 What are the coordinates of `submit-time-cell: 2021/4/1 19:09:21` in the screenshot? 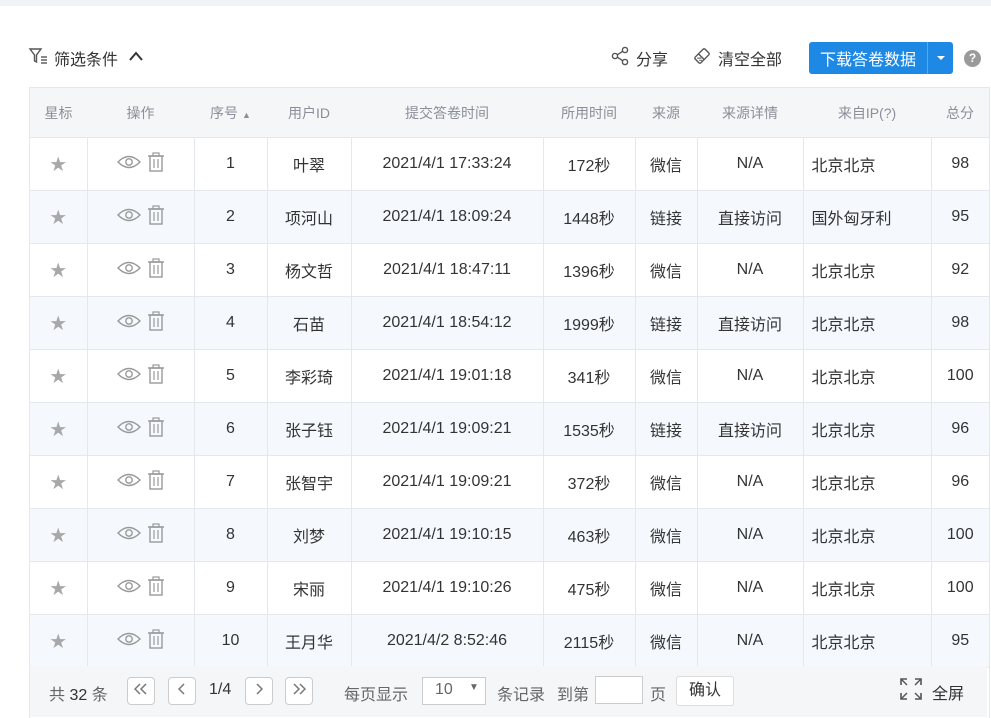 It's located at (447, 482).